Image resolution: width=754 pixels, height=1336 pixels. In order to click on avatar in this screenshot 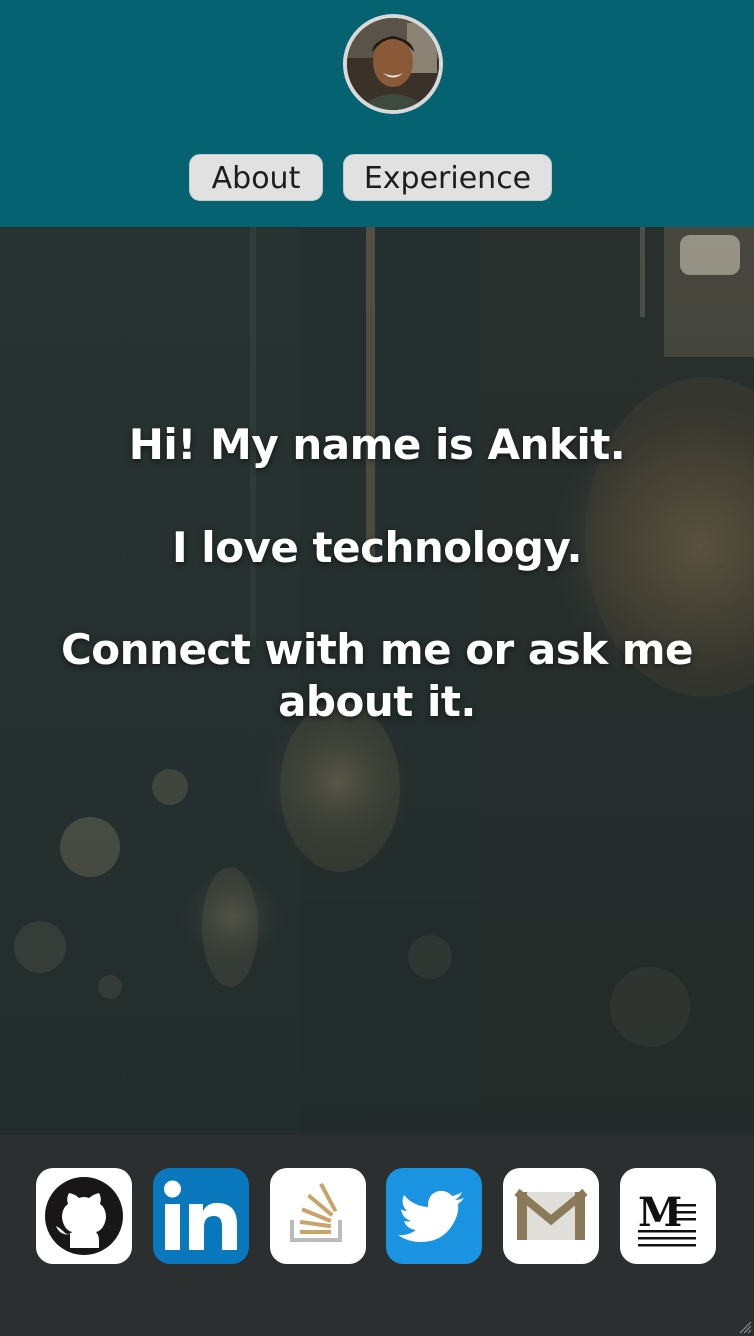, I will do `click(393, 64)`.